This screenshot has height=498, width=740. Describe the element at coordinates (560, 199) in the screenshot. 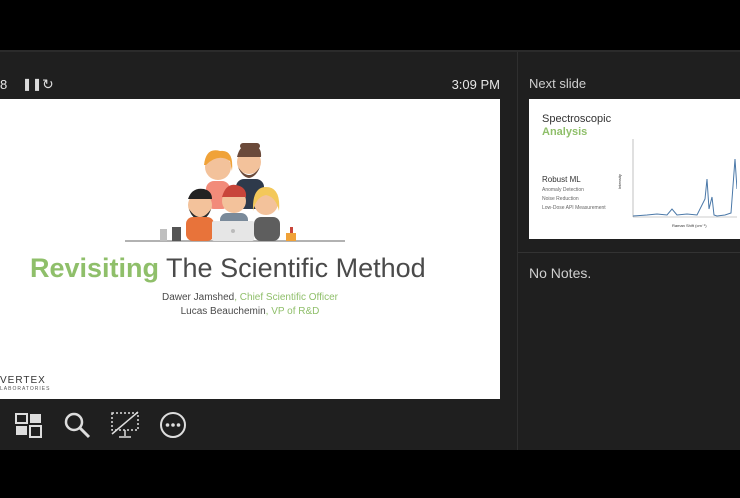

I see `next-bullet: Noise Reduction` at that location.